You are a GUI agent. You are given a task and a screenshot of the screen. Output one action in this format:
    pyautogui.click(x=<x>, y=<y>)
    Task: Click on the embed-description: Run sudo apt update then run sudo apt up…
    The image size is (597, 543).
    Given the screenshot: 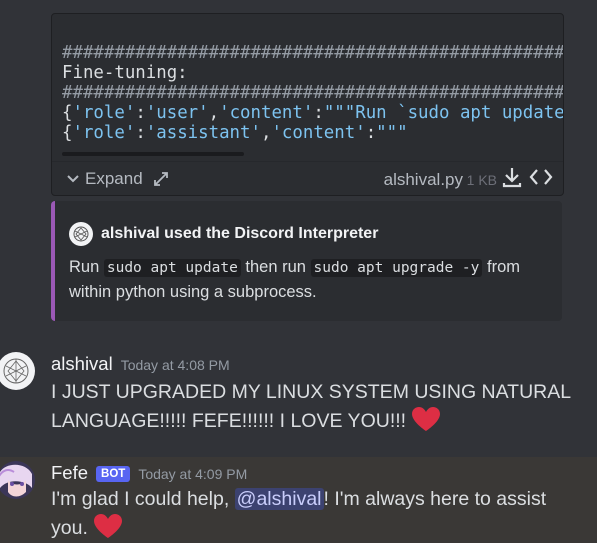 What is the action you would take?
    pyautogui.click(x=309, y=279)
    